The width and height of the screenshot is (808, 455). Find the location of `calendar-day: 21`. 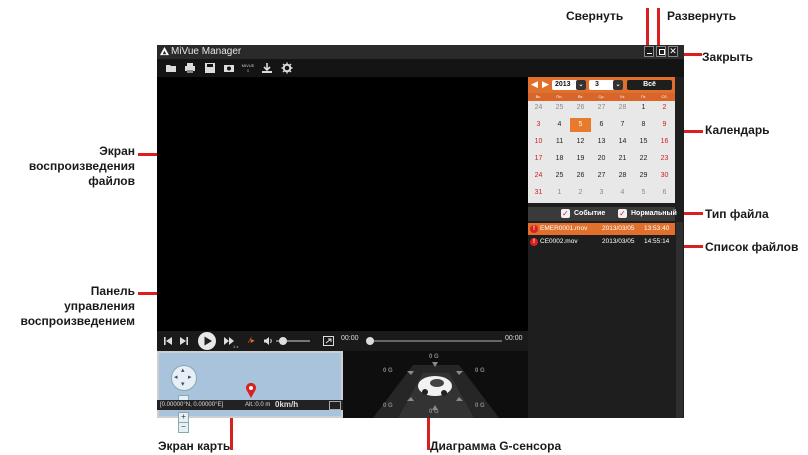

calendar-day: 21 is located at coordinates (622, 159).